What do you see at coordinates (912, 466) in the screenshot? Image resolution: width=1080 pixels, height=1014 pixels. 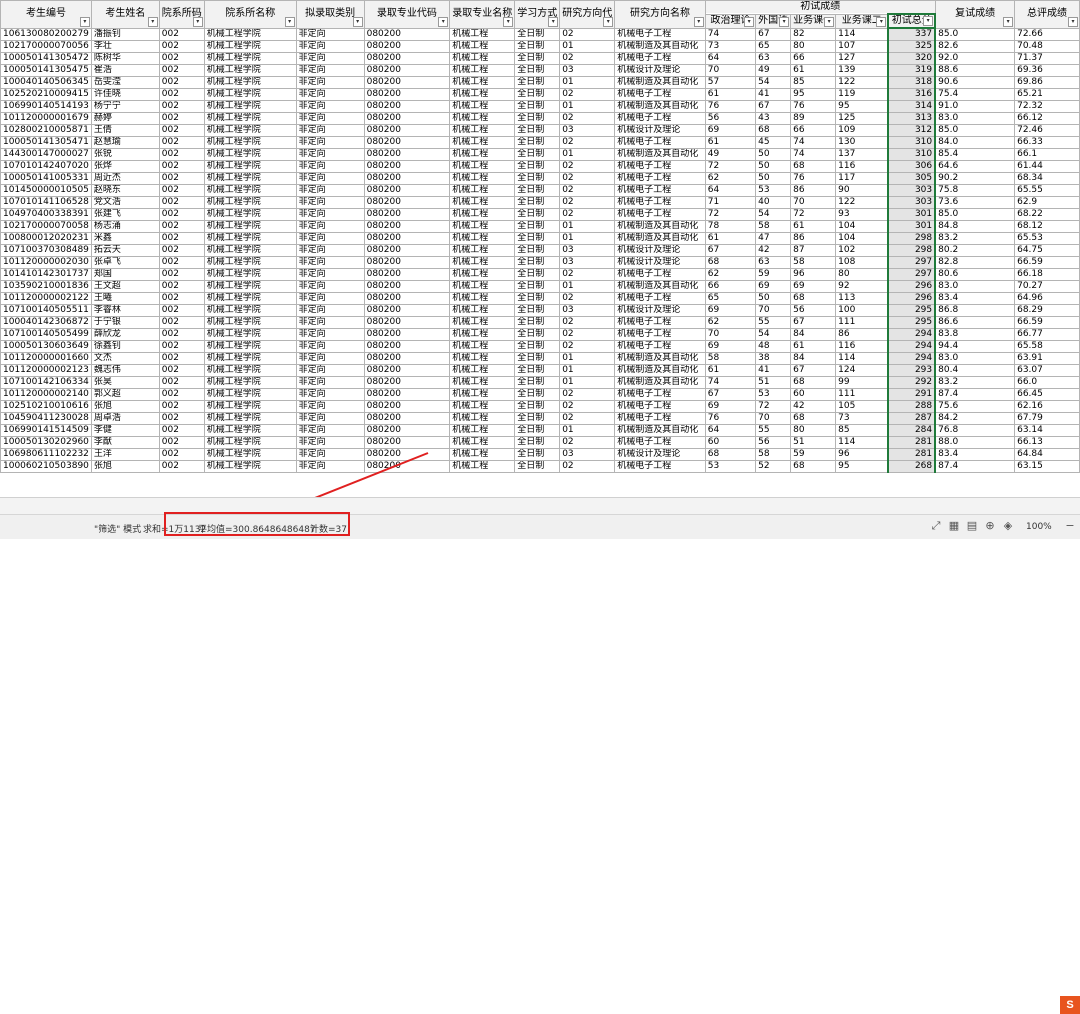 I see `table-cell: 268` at bounding box center [912, 466].